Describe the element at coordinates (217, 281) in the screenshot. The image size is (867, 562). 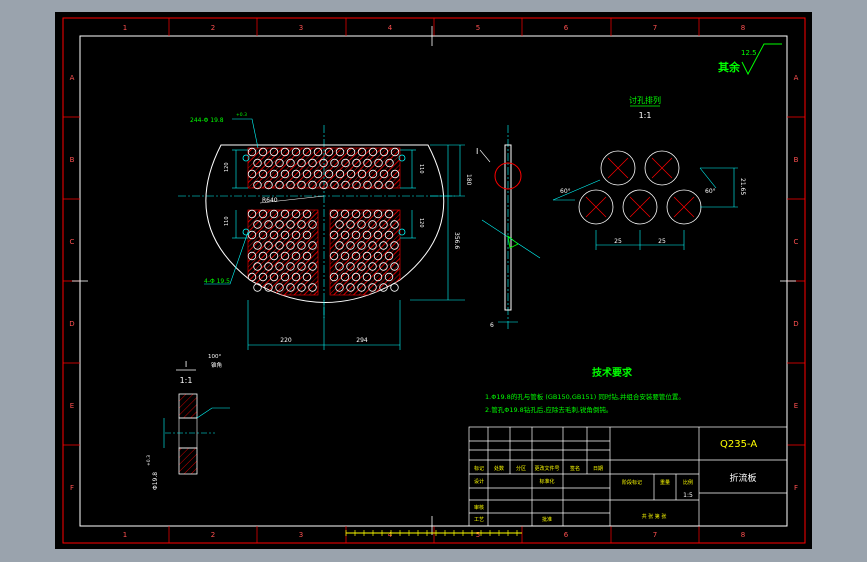
I see `callout-holes-bottom: 4-Φ 19.5` at that location.